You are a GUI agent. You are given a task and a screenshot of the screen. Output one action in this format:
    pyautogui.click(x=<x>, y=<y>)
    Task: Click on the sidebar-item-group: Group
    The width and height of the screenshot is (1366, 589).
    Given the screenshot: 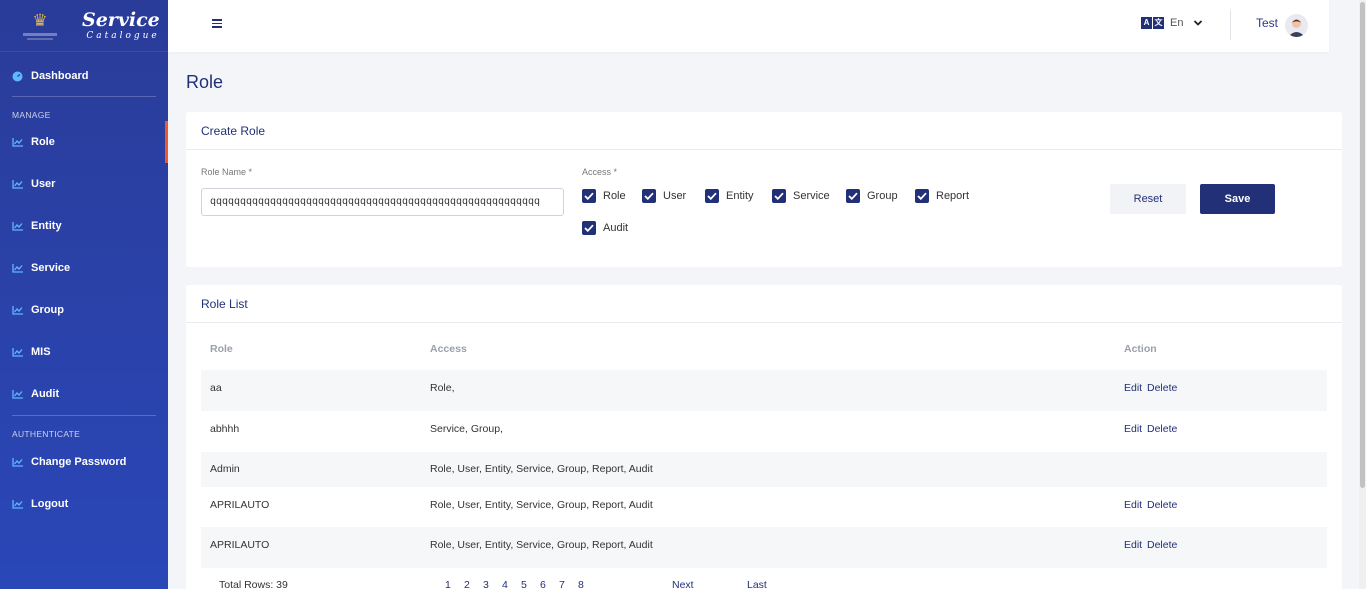 What is the action you would take?
    pyautogui.click(x=84, y=310)
    